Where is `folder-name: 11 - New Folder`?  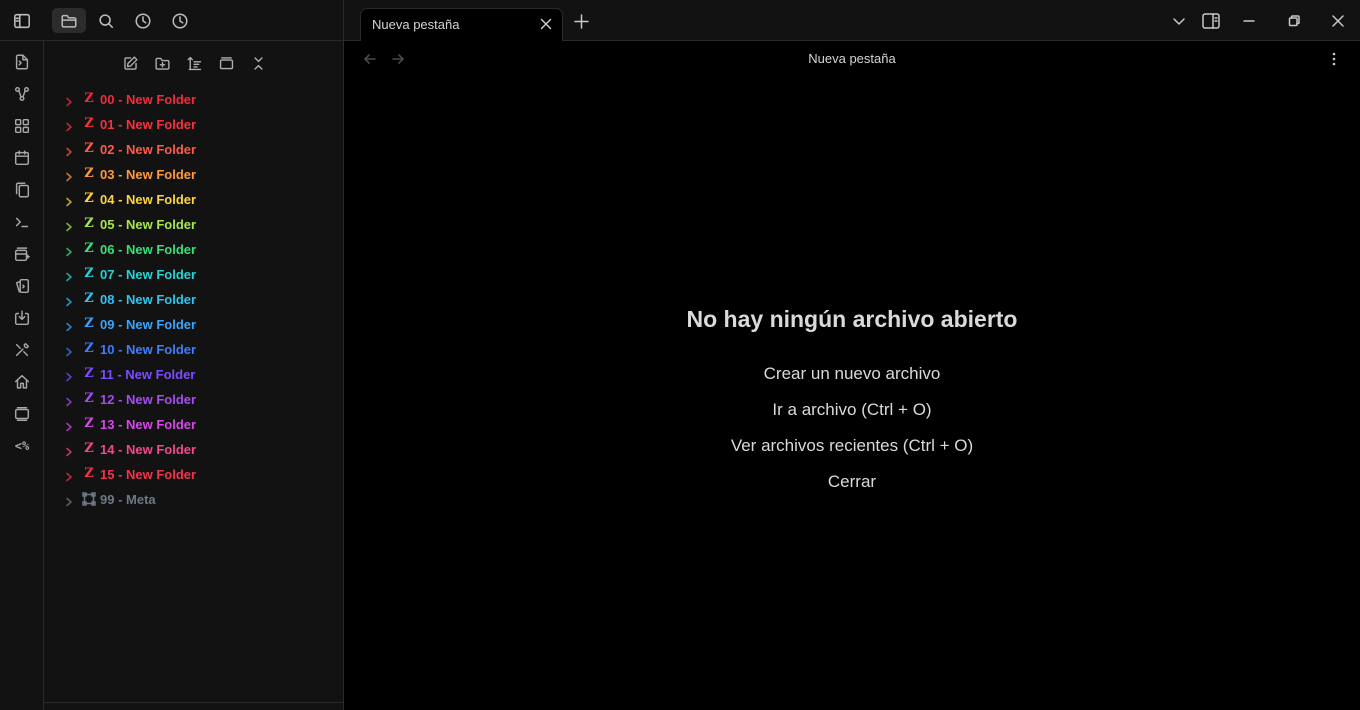 folder-name: 11 - New Folder is located at coordinates (148, 374).